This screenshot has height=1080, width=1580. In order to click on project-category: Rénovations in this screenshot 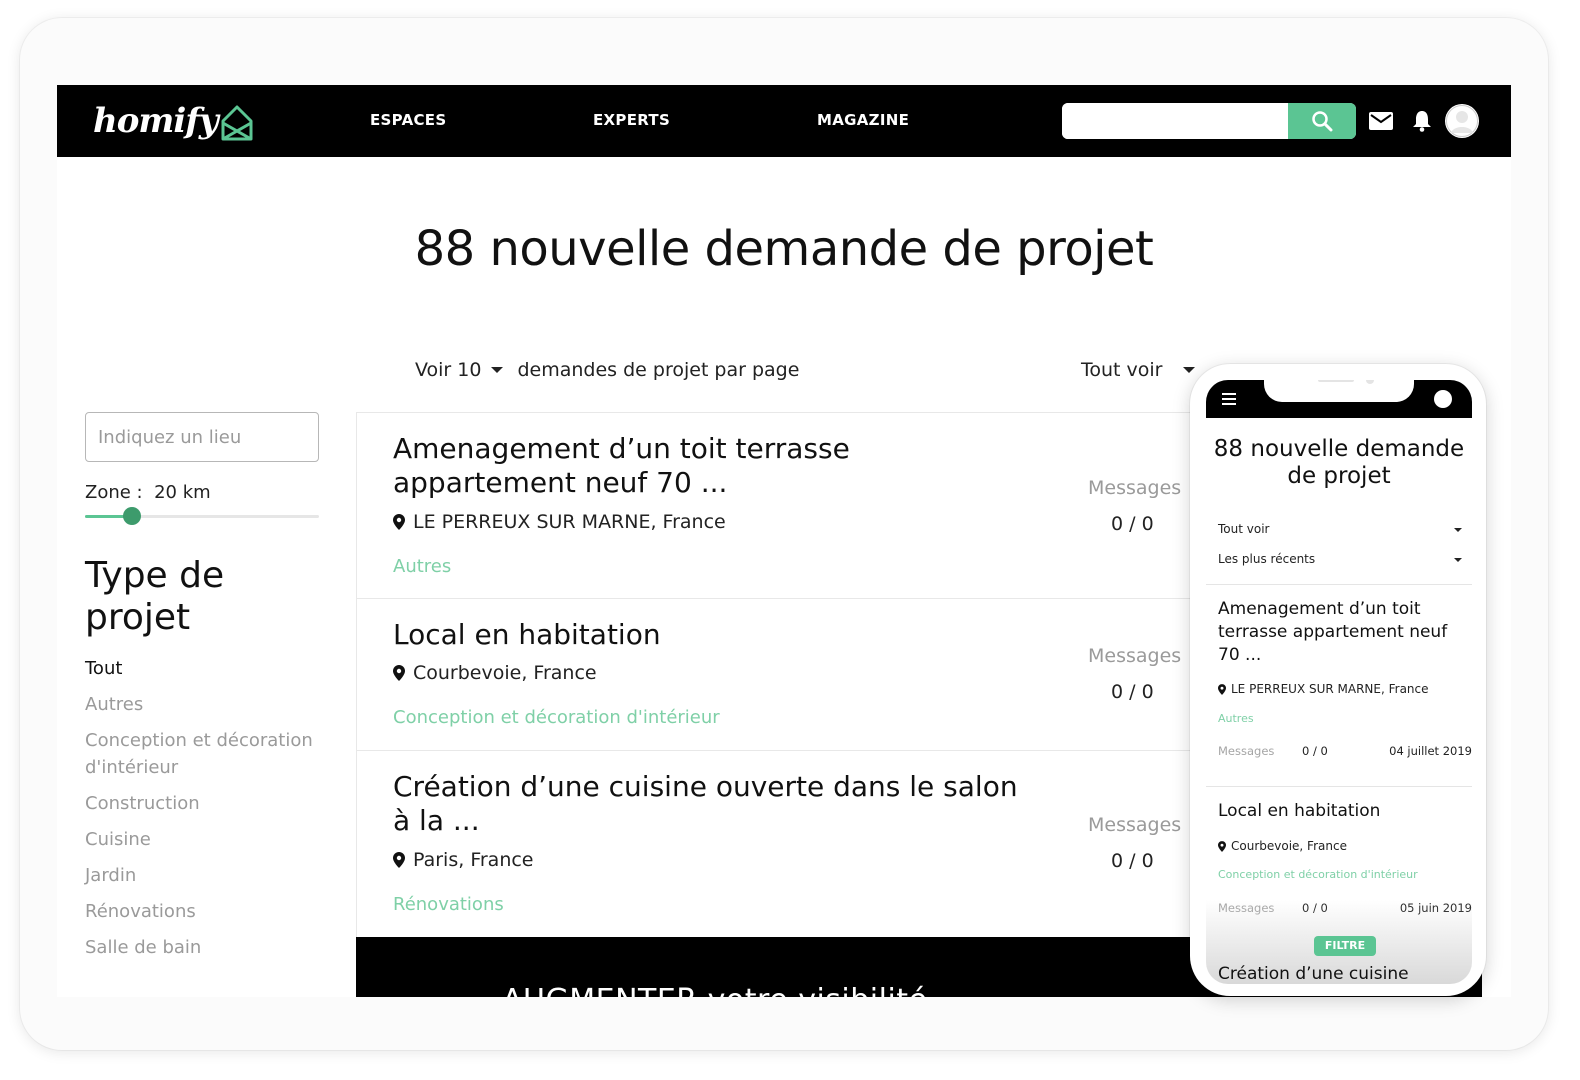, I will do `click(448, 904)`.